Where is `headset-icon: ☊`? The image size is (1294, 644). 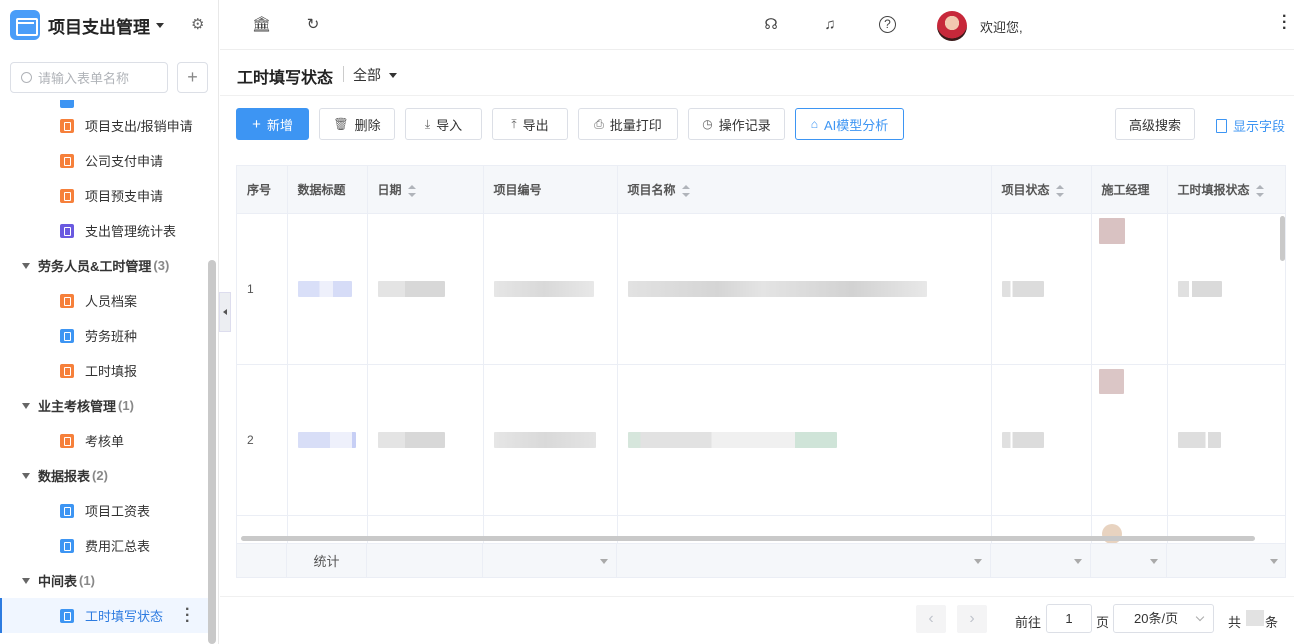
headset-icon: ☊ is located at coordinates (771, 25).